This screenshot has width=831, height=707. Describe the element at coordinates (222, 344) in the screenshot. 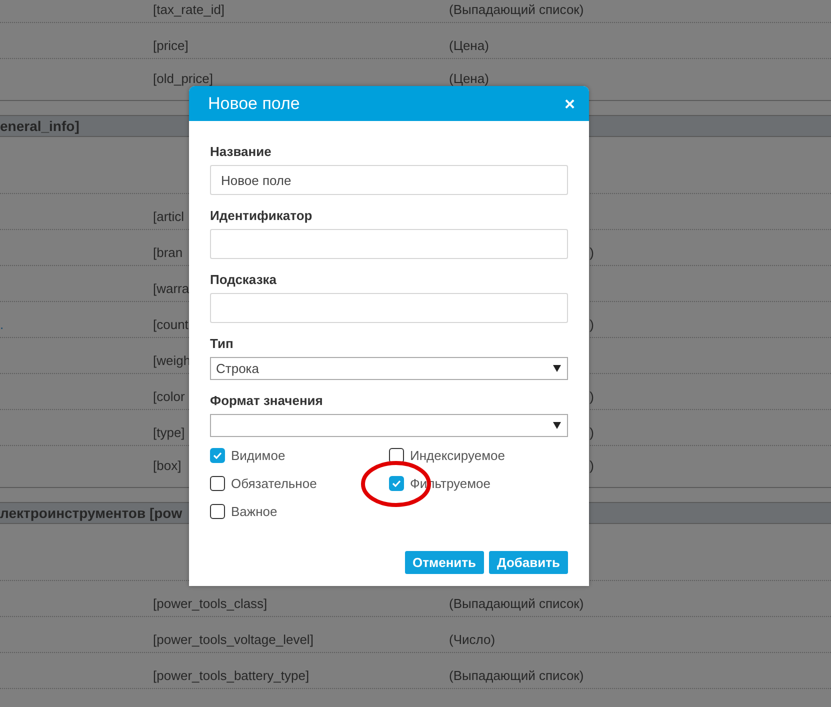

I see `field-label: Тип` at that location.